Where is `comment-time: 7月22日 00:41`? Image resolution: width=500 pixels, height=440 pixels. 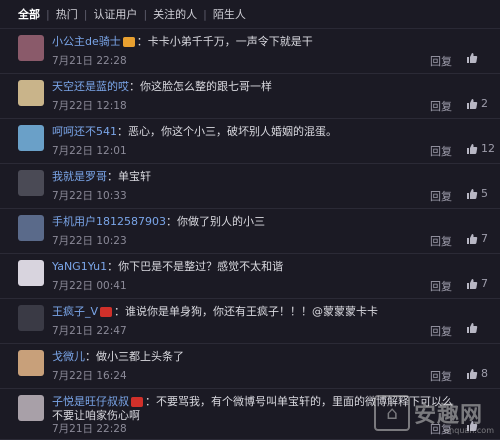 comment-time: 7月22日 00:41 is located at coordinates (89, 286).